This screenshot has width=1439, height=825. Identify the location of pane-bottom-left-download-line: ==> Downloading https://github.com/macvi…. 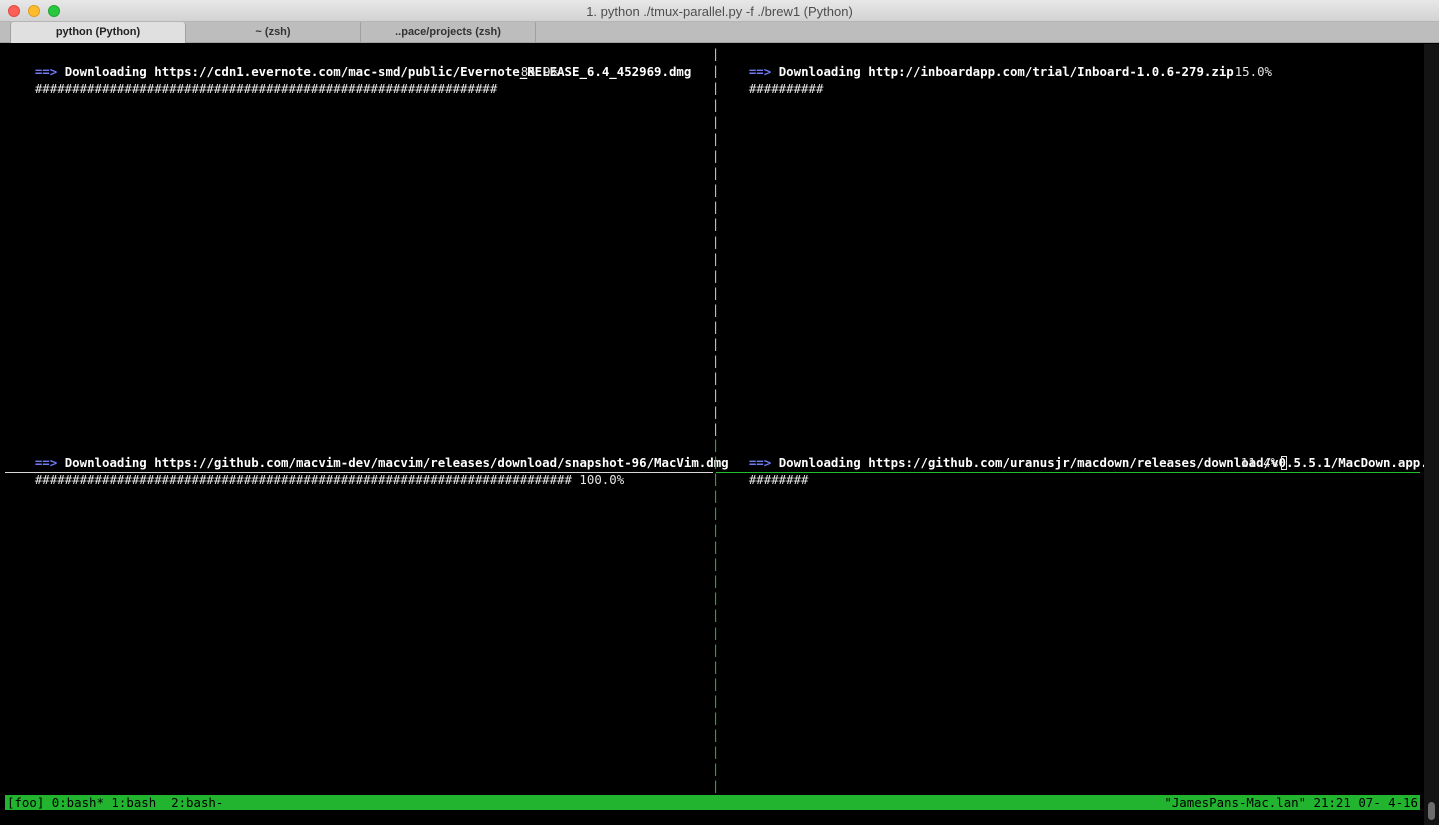
(367, 453).